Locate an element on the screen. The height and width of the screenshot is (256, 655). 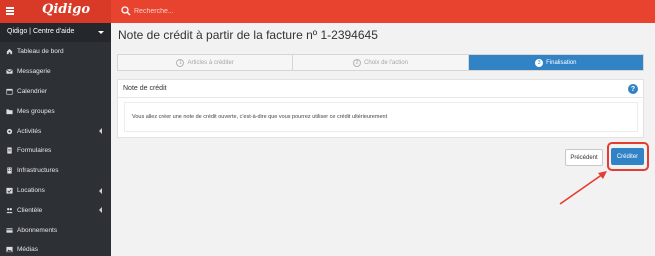
sidebar-item-label: Médias is located at coordinates (27, 250).